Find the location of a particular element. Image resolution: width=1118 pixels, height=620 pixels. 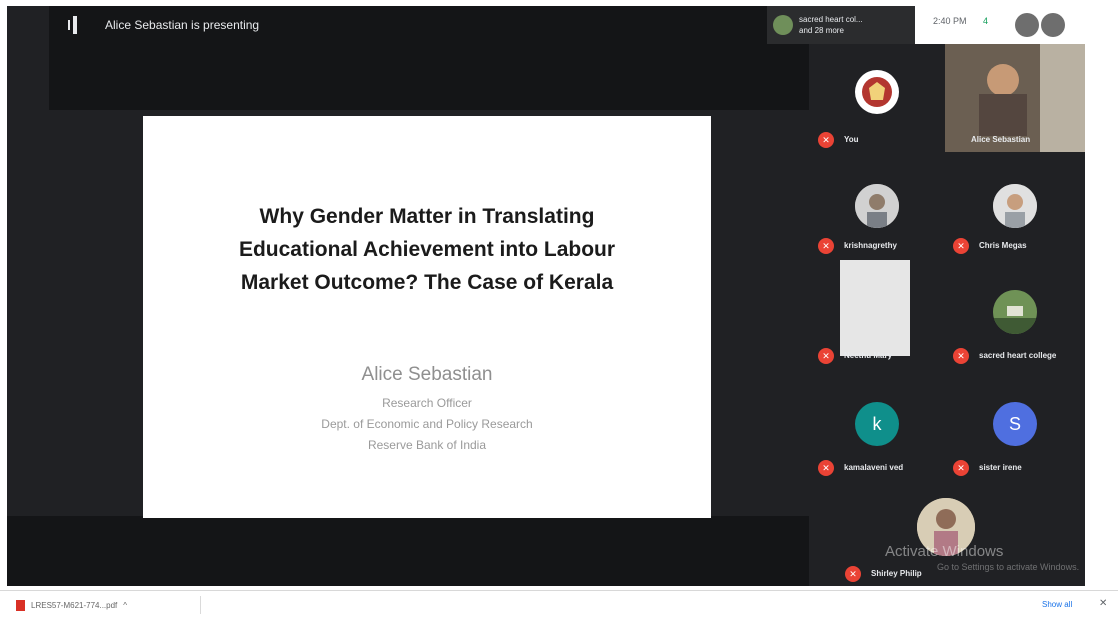

participant-tile: ✕ sacred heart college is located at coordinates (1015, 314).